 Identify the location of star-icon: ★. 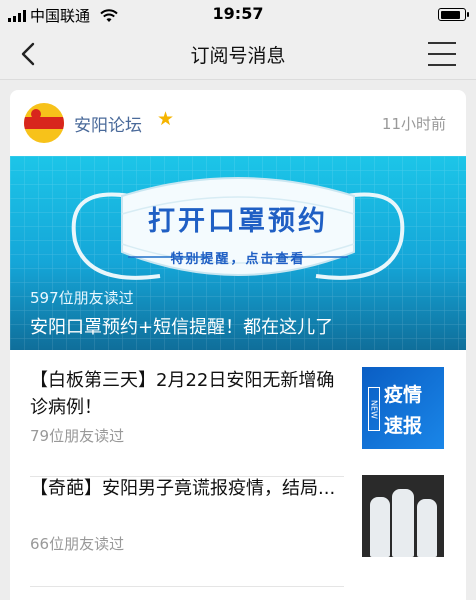
(166, 119).